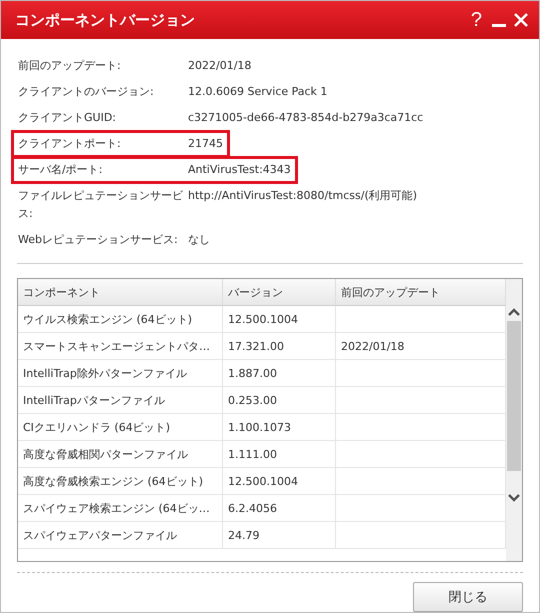  I want to click on info-label: Webレピュテーションサービス:, so click(98, 240).